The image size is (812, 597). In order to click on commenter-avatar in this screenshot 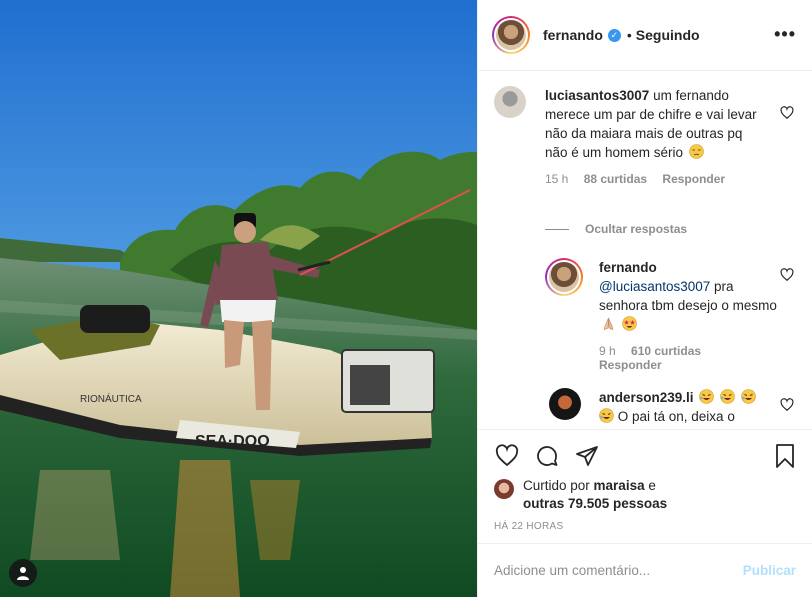, I will do `click(510, 102)`.